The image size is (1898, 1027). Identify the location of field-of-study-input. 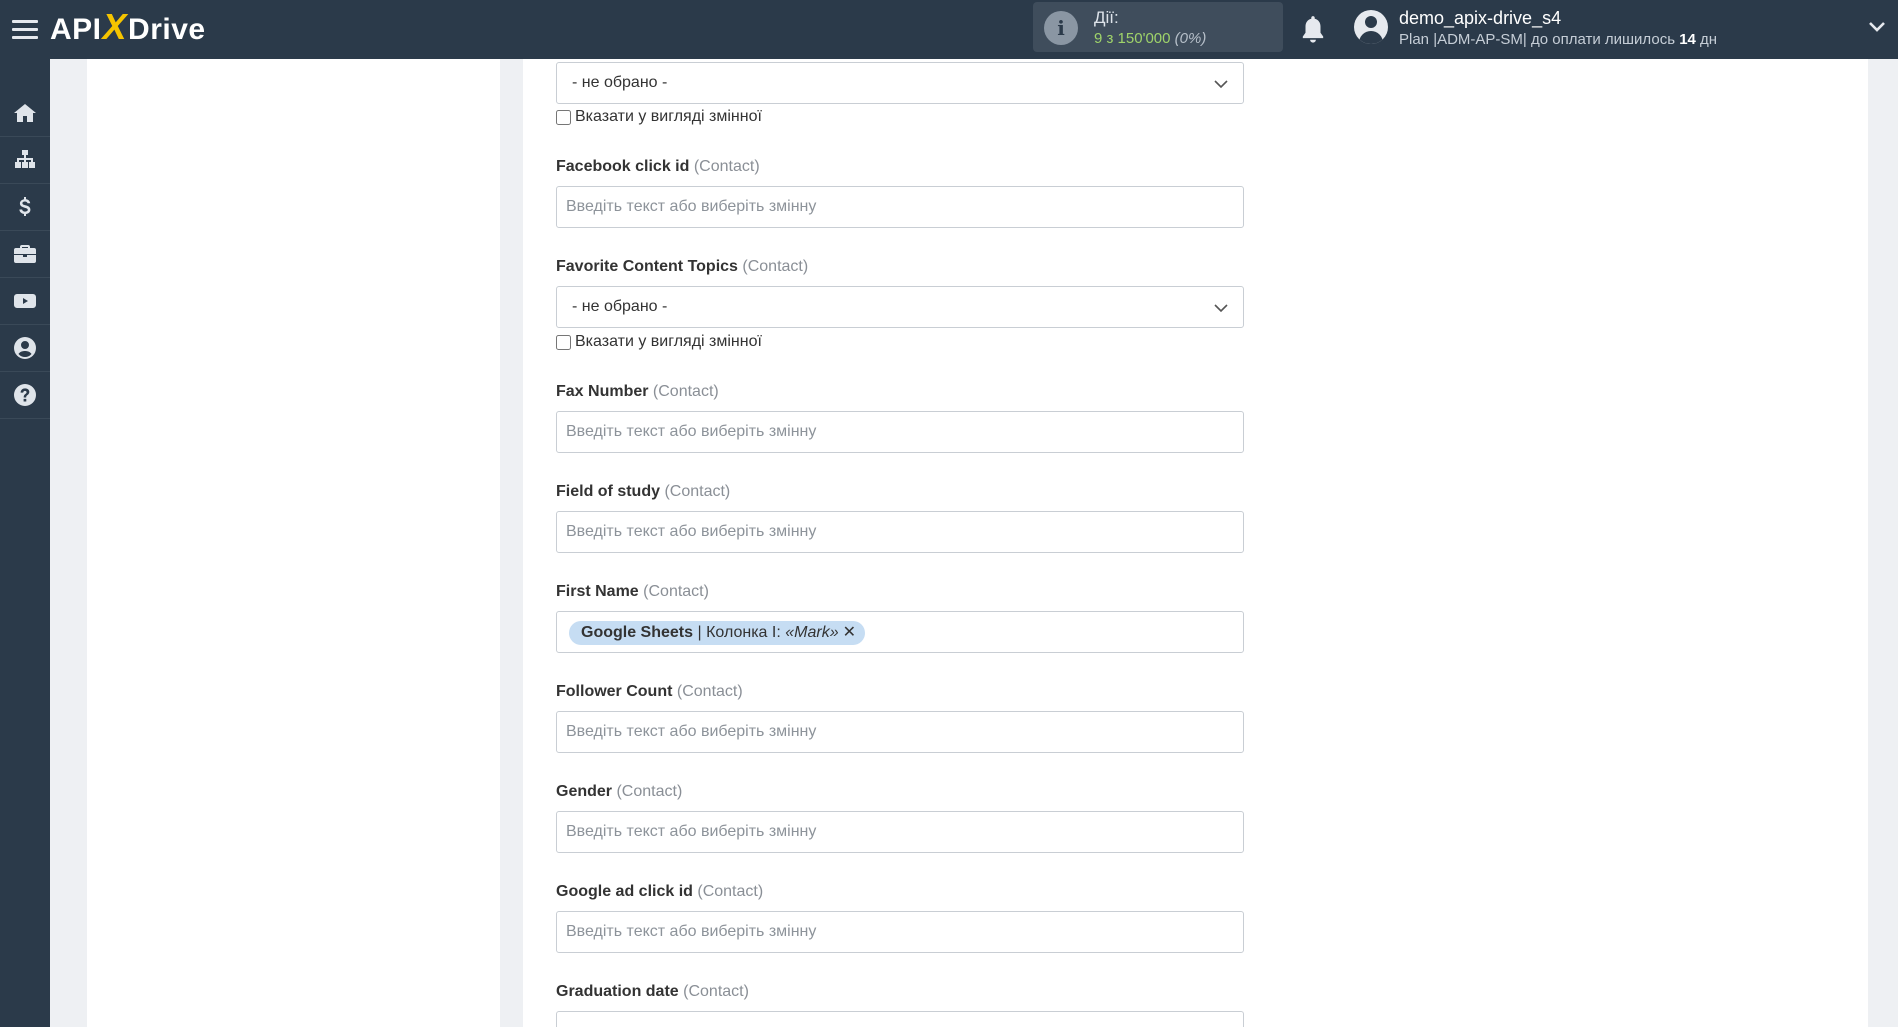
(900, 532).